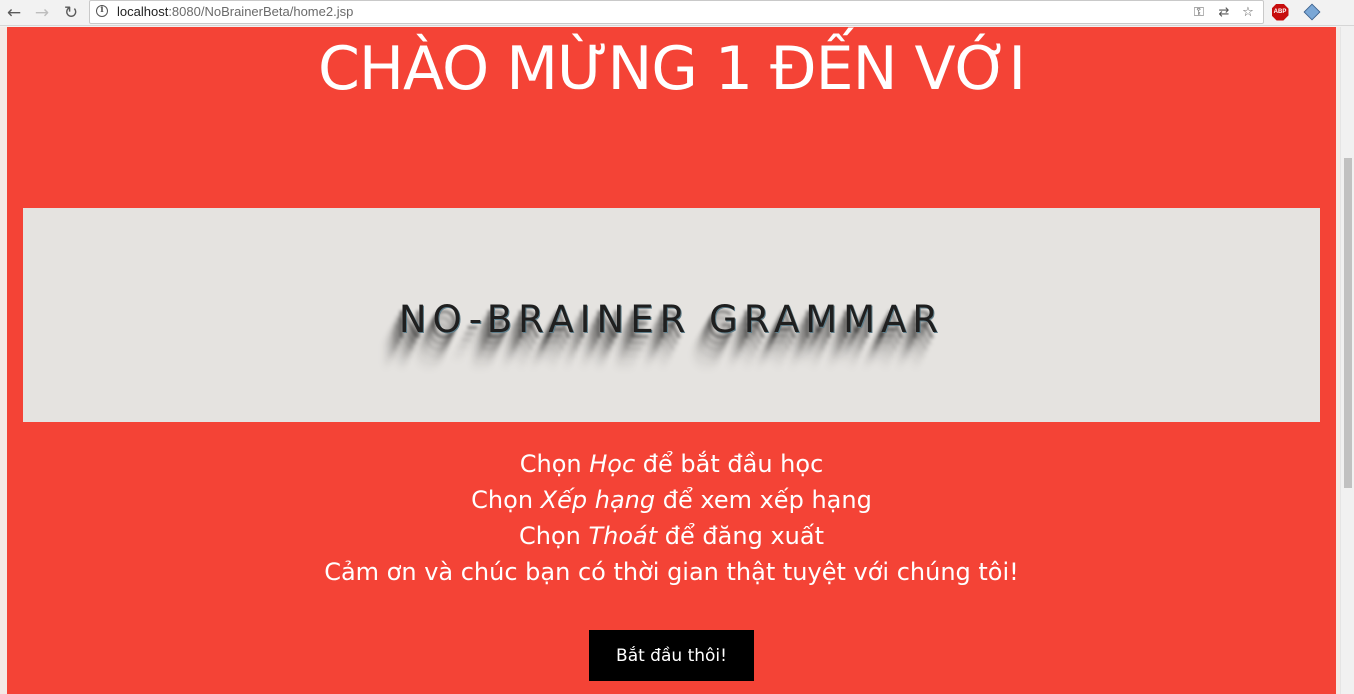  Describe the element at coordinates (623, 536) in the screenshot. I see `instruction-logout-keyword: Thoát` at that location.